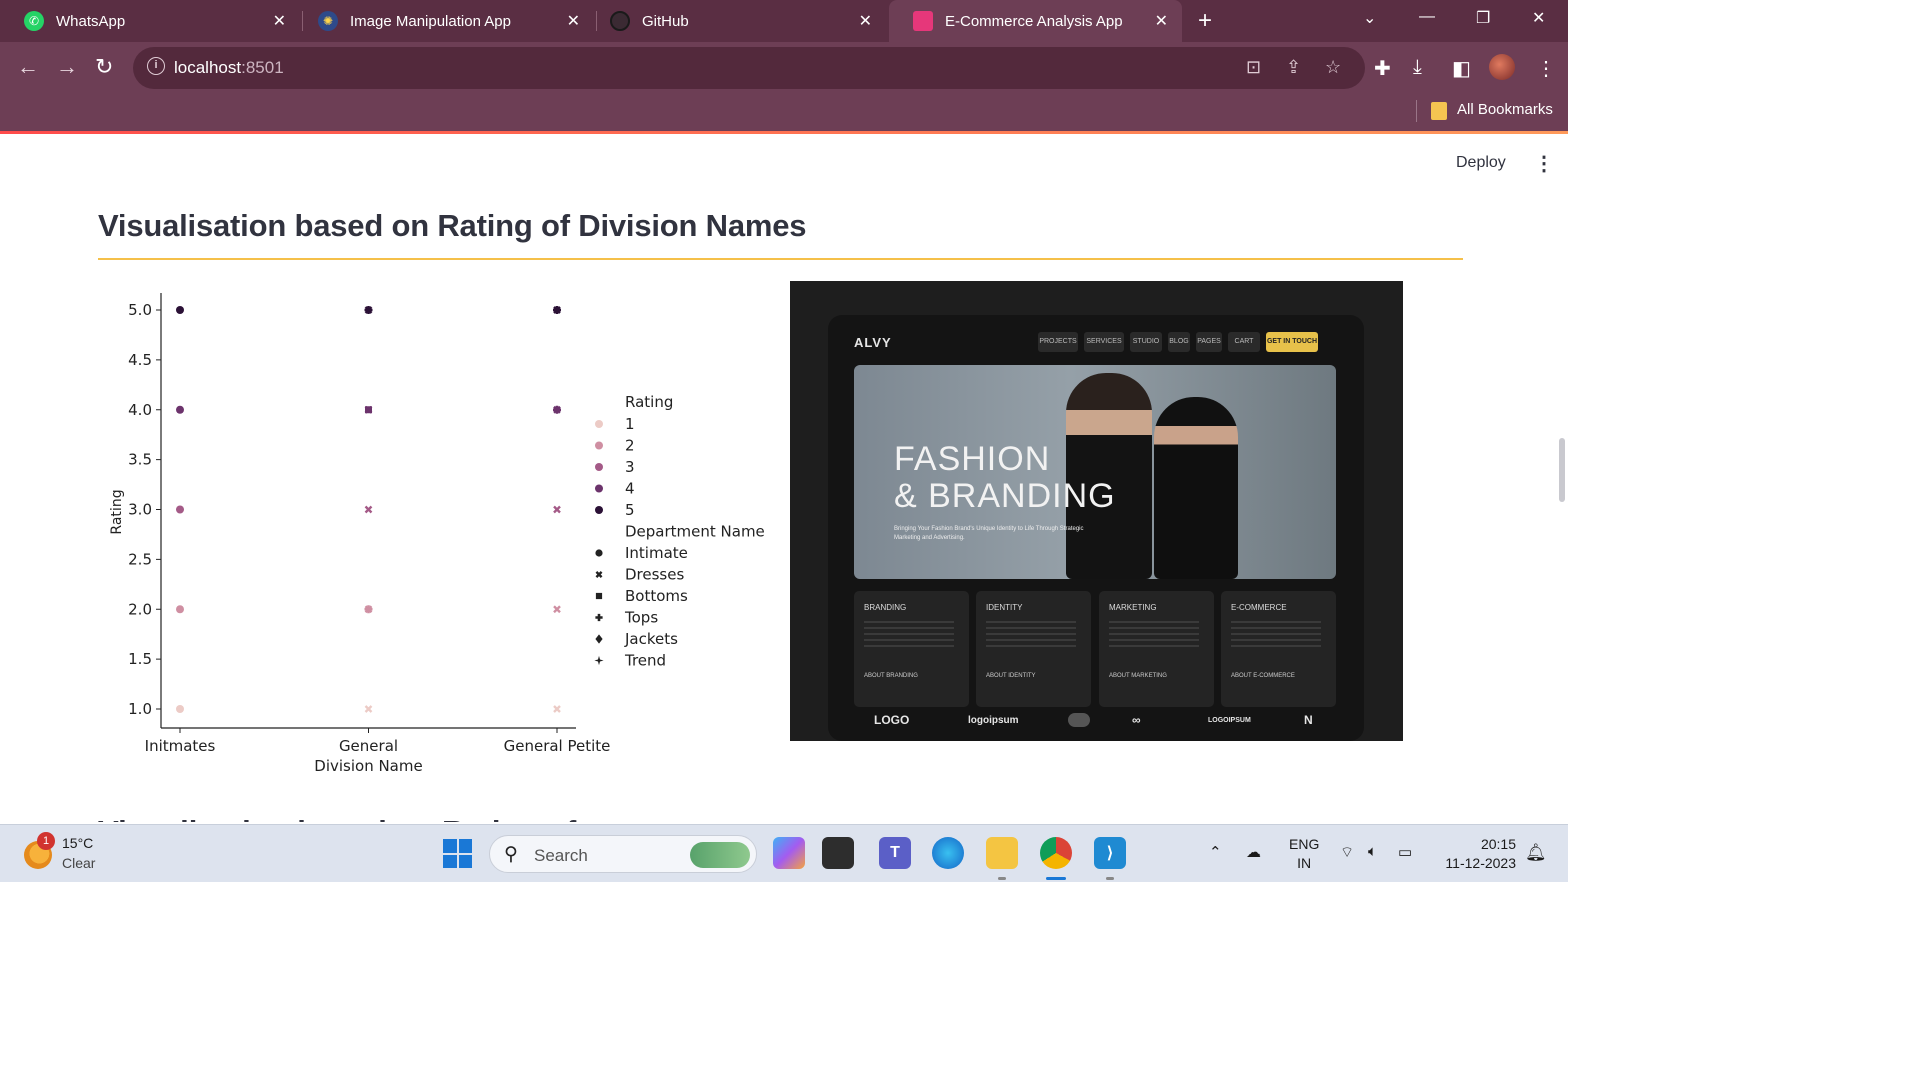 The width and height of the screenshot is (1920, 1080). What do you see at coordinates (895, 853) in the screenshot?
I see `teams-icon: T` at bounding box center [895, 853].